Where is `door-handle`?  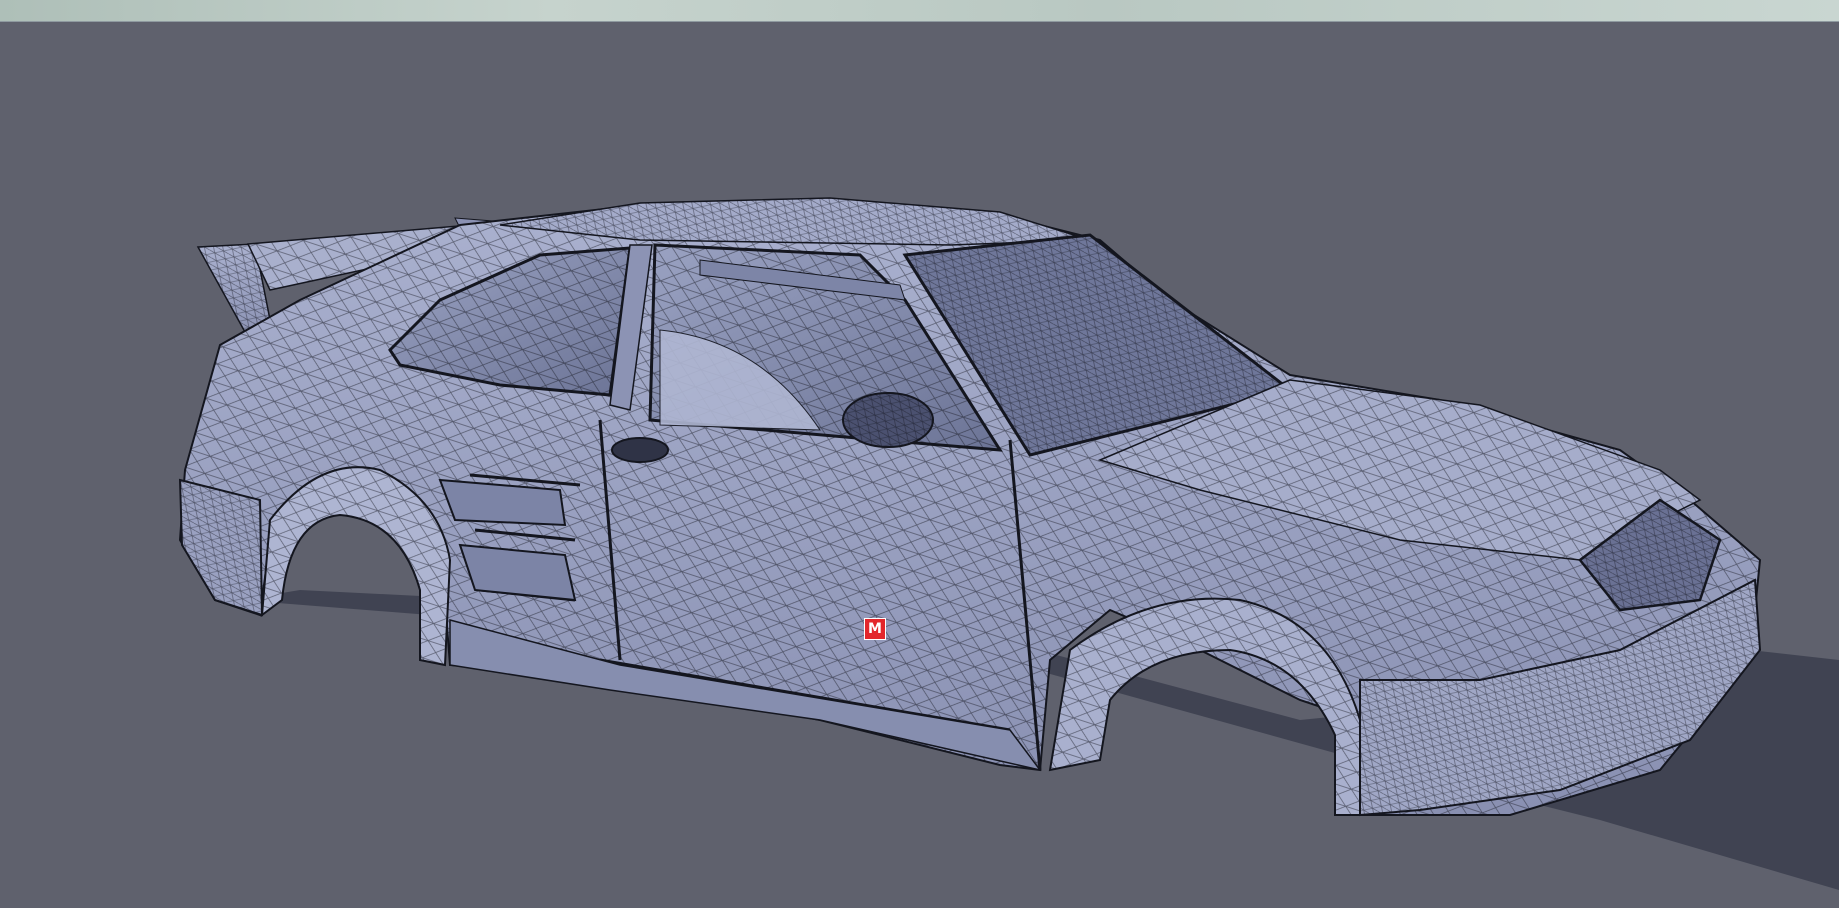
door-handle is located at coordinates (640, 450).